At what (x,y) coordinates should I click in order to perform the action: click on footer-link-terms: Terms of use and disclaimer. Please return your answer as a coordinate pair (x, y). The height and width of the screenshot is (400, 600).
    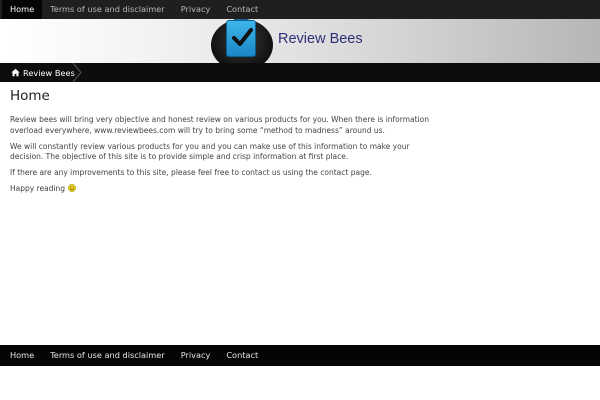
    Looking at the image, I should click on (107, 355).